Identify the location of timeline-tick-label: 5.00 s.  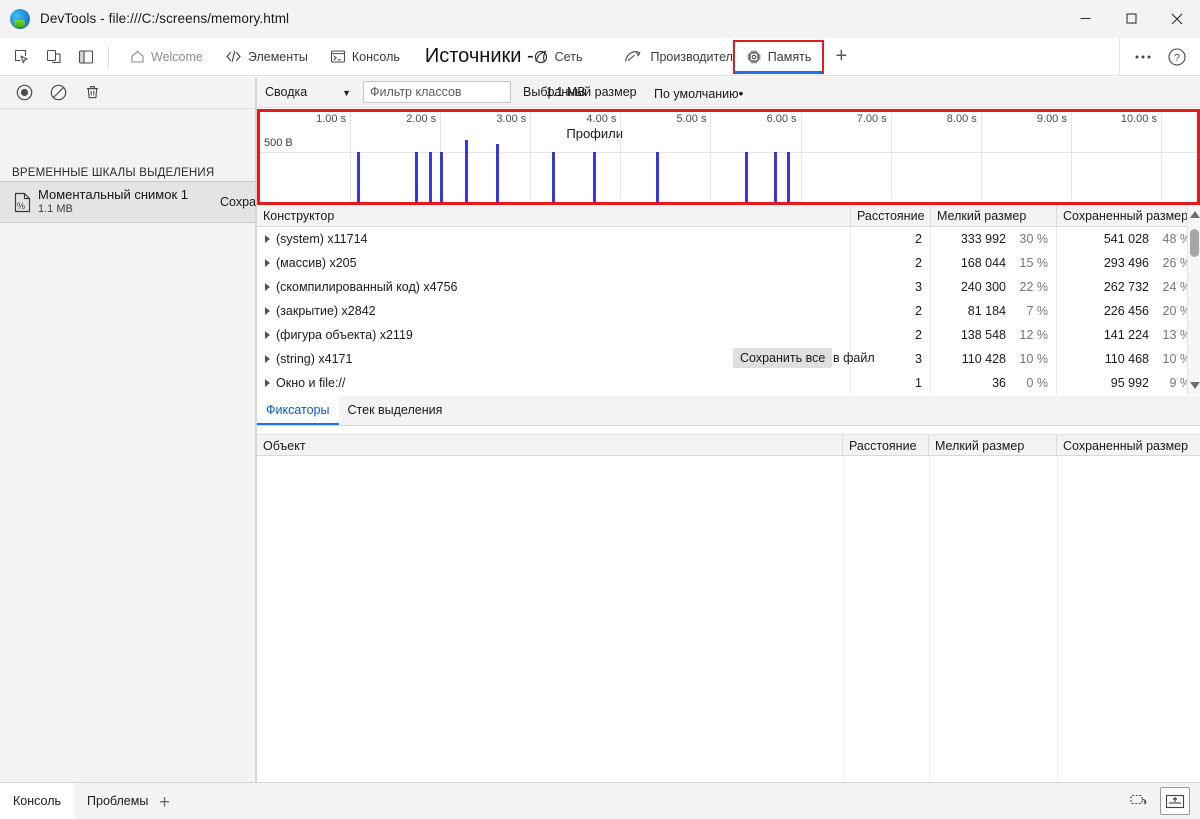
(691, 119).